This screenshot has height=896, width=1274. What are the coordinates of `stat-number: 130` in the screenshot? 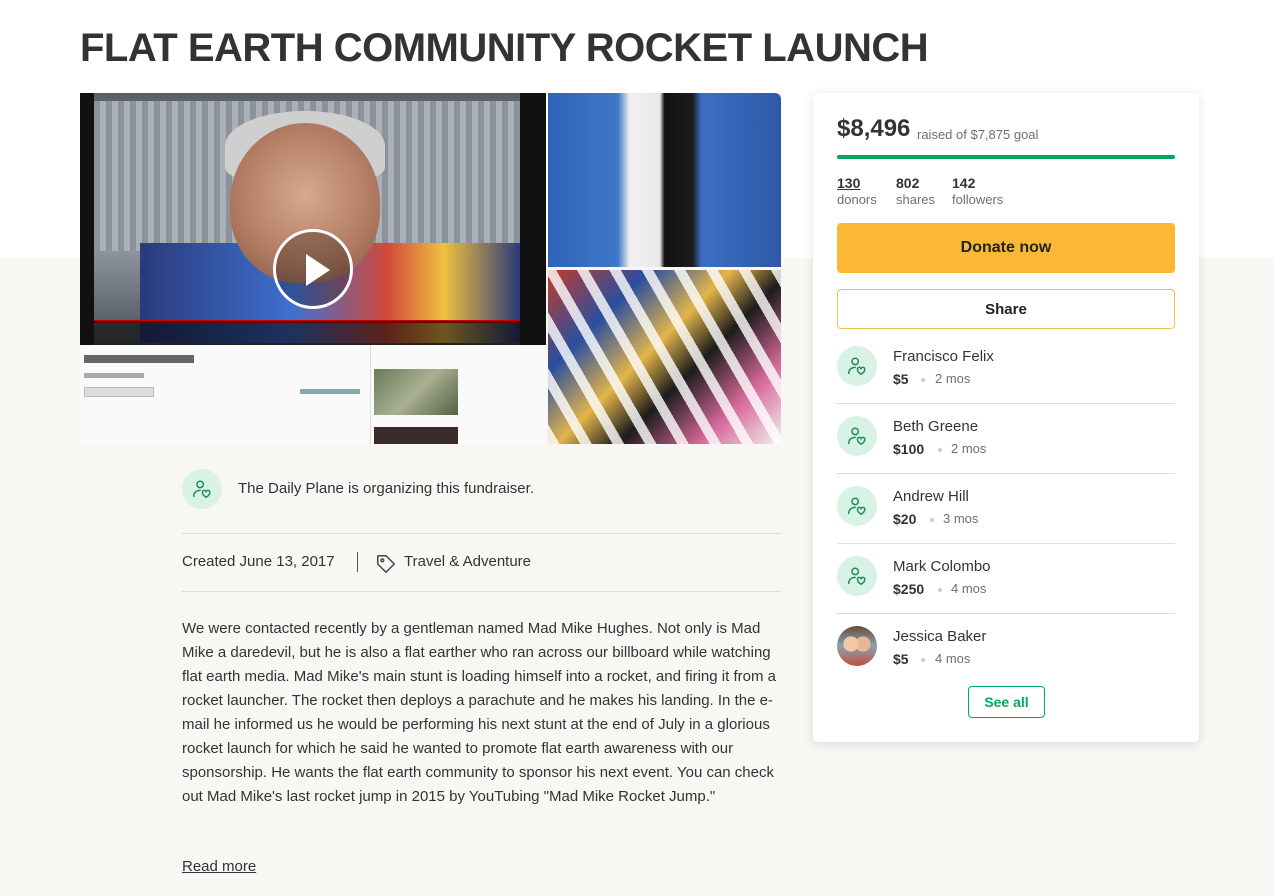 It's located at (849, 183).